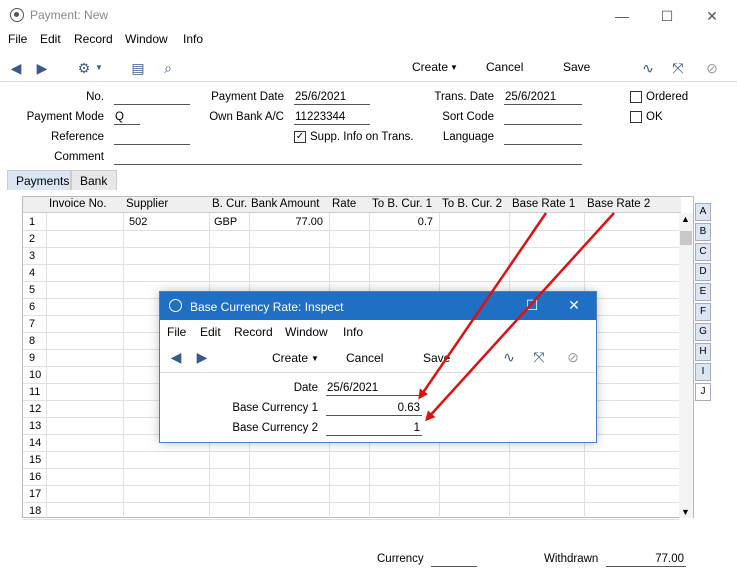 This screenshot has height=586, width=737. What do you see at coordinates (95, 97) in the screenshot?
I see `no-label: No.` at bounding box center [95, 97].